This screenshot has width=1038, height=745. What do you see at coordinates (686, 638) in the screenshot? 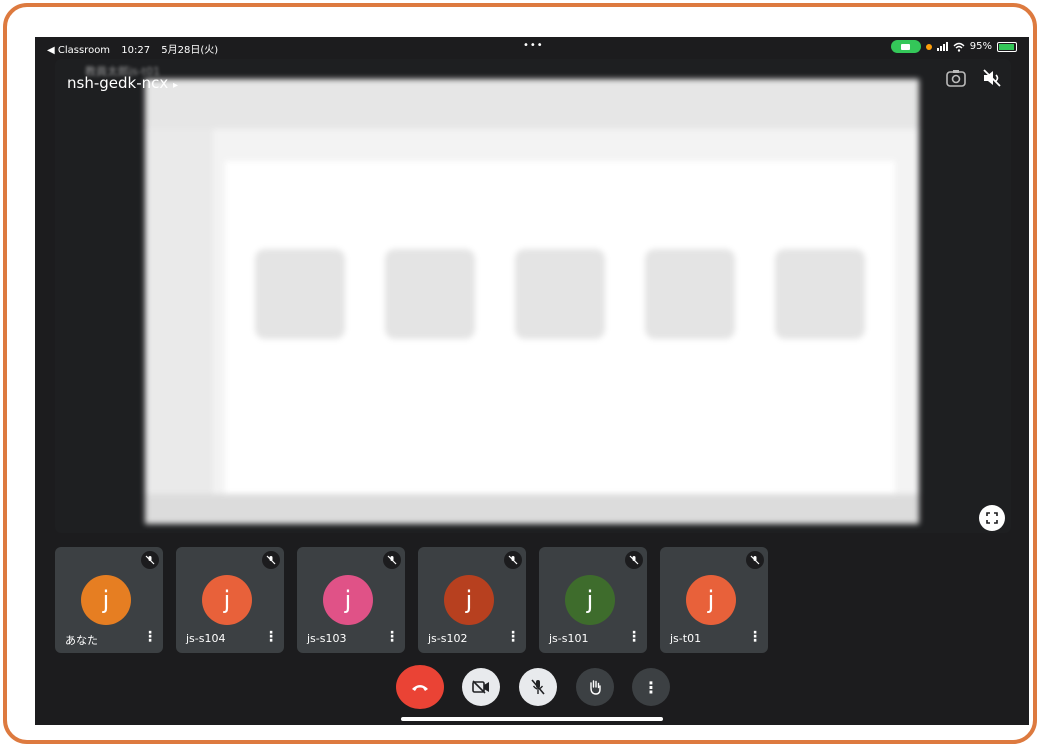
I see `participant-name: js-t01` at bounding box center [686, 638].